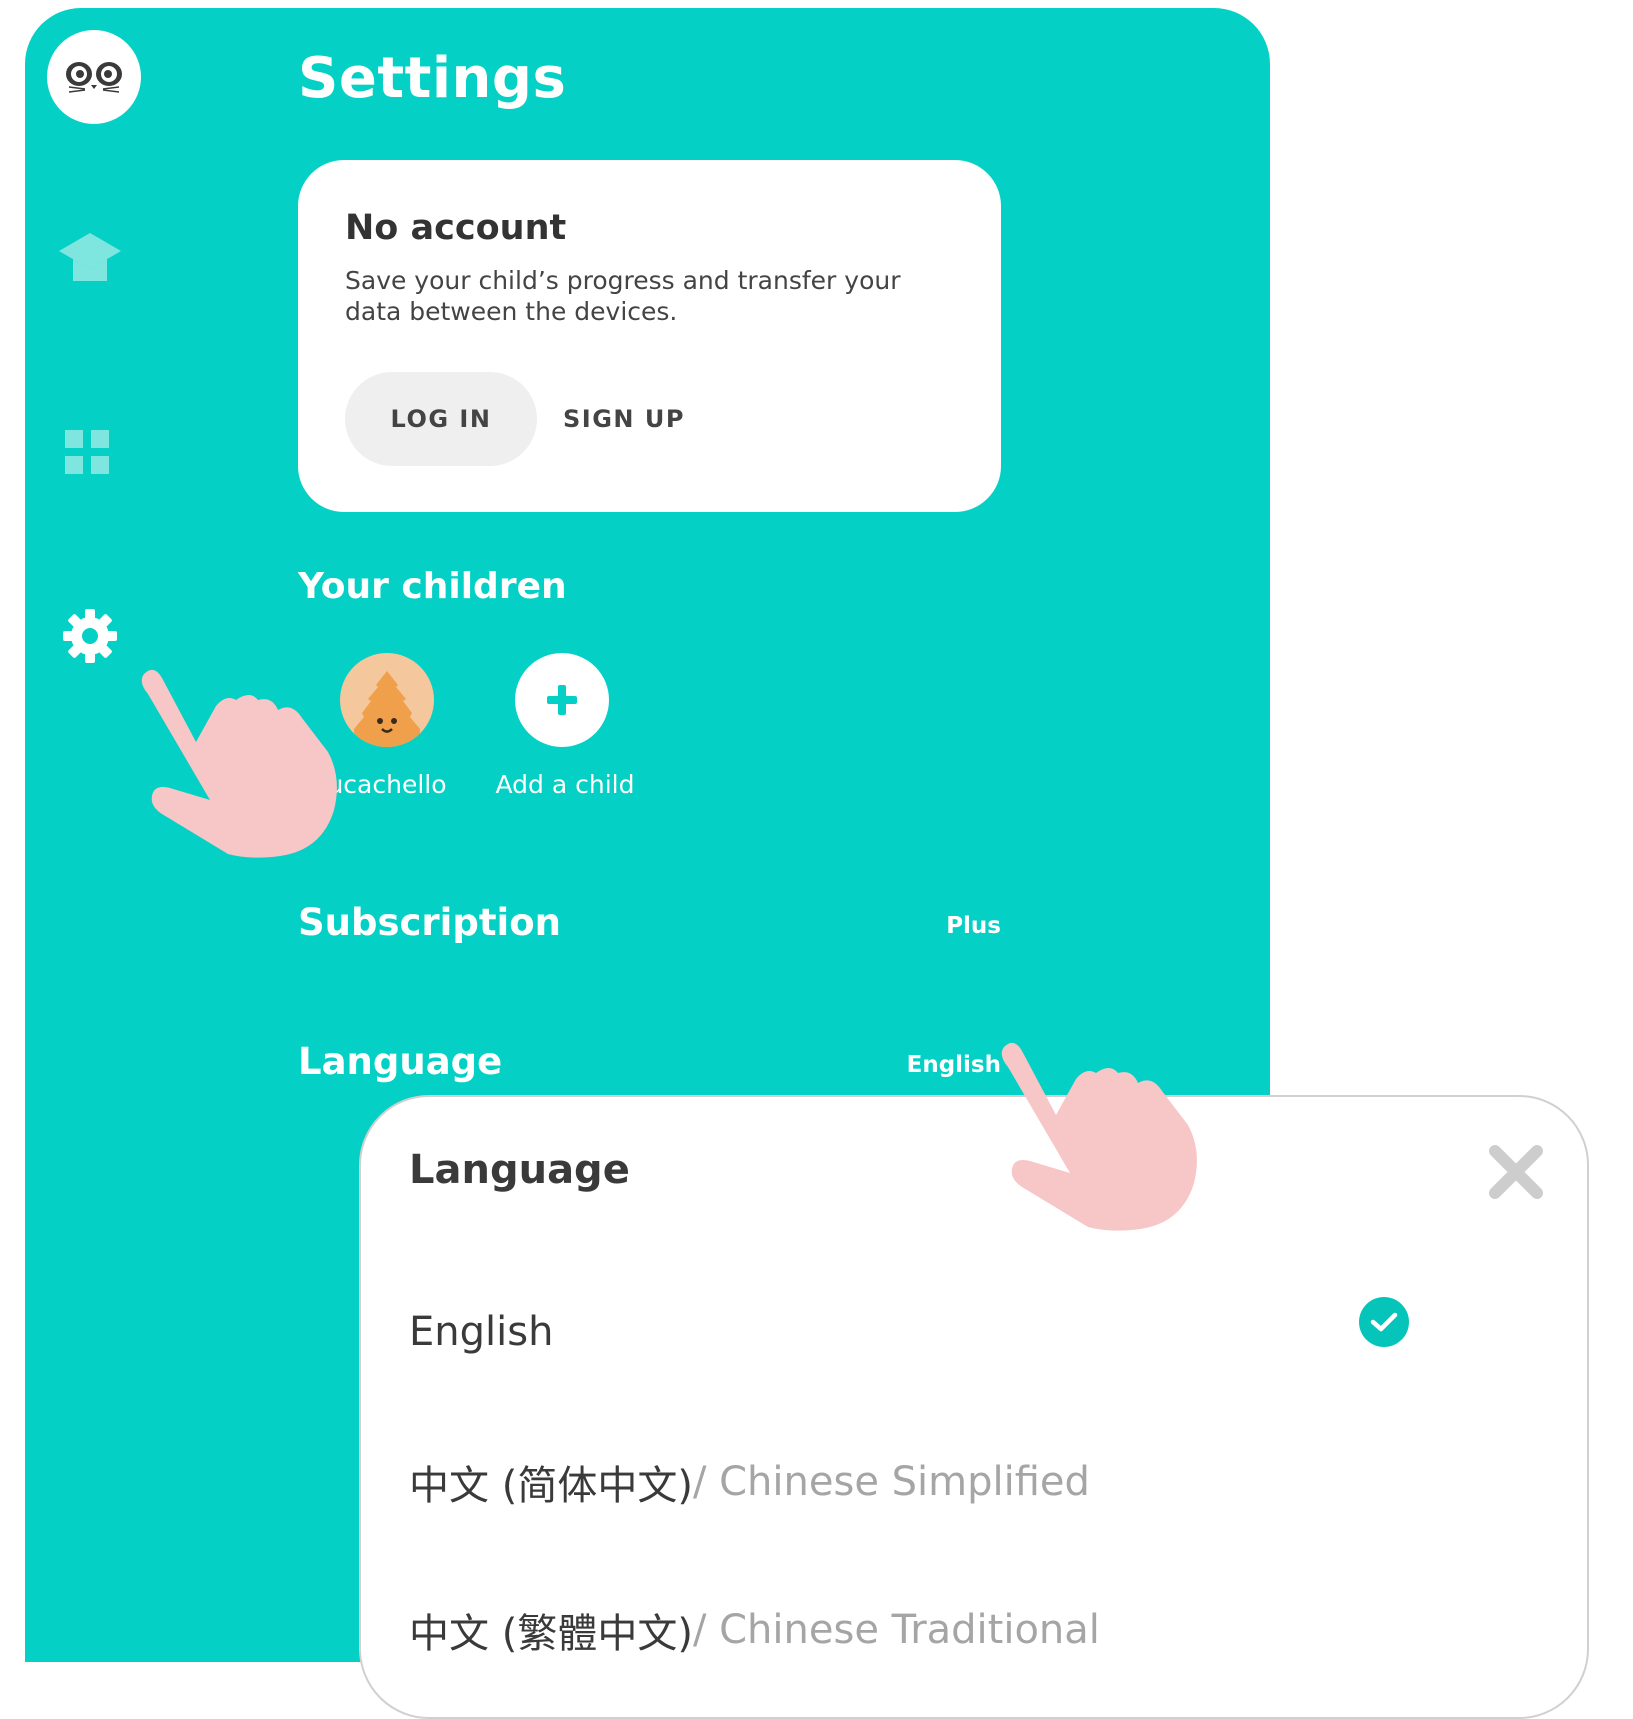 The image size is (1633, 1719). What do you see at coordinates (638, 419) in the screenshot?
I see `signup-button: SIGN UP` at bounding box center [638, 419].